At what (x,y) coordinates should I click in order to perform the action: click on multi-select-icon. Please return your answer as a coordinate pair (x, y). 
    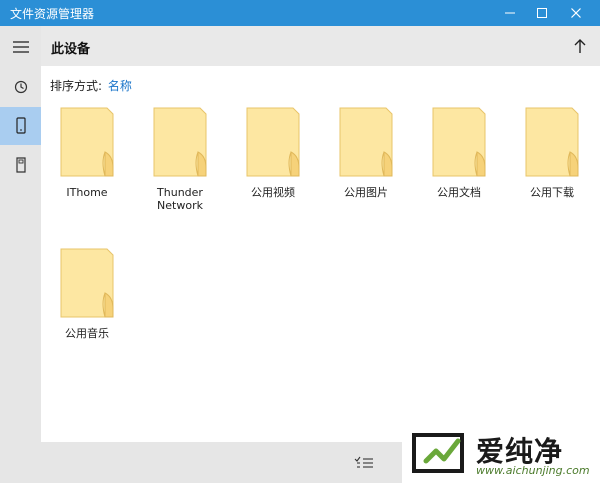
    Looking at the image, I should click on (363, 462).